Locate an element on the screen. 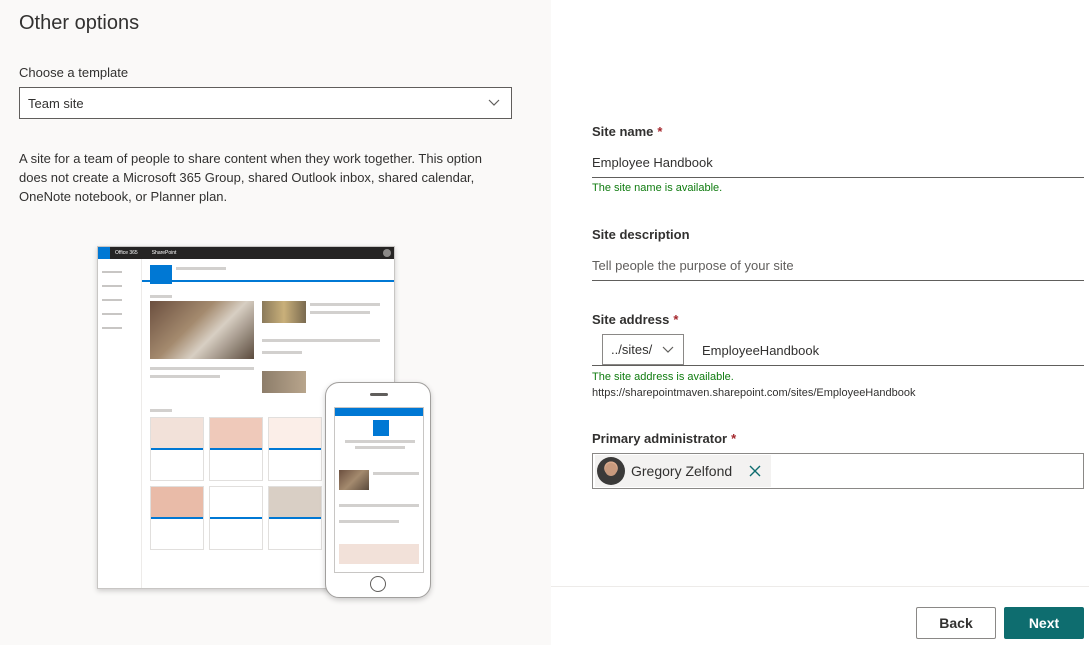  site-address-input: EmployeeHandbook is located at coordinates (760, 350).